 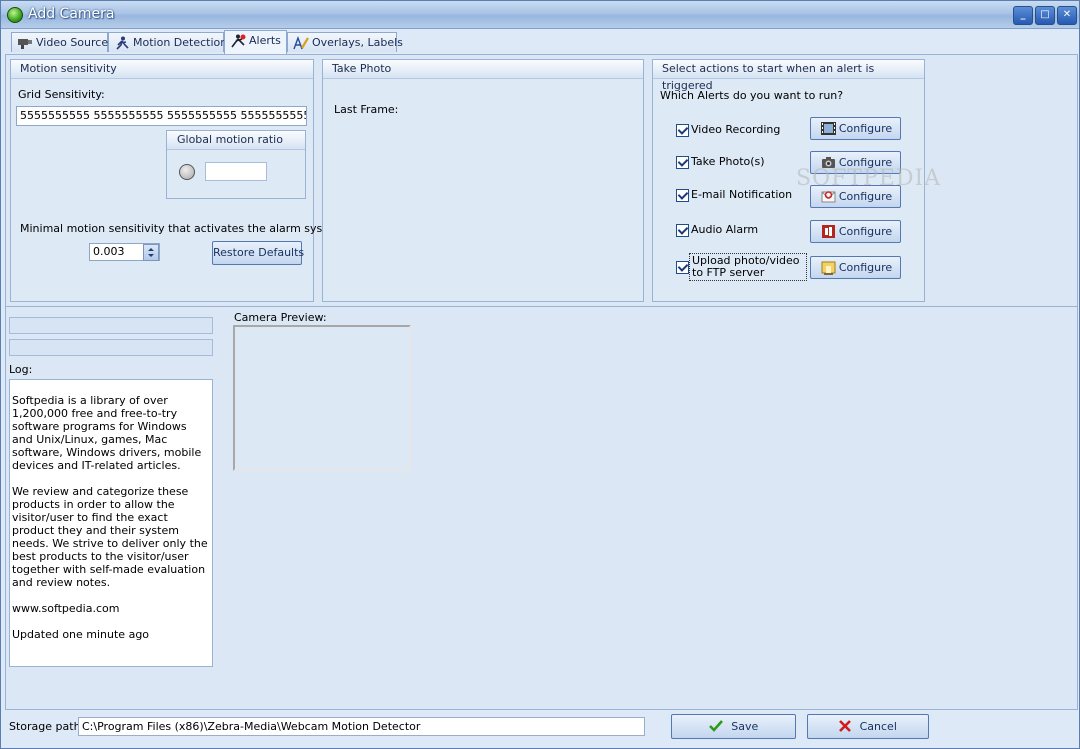 What do you see at coordinates (1045, 15) in the screenshot?
I see `maximize-button: □` at bounding box center [1045, 15].